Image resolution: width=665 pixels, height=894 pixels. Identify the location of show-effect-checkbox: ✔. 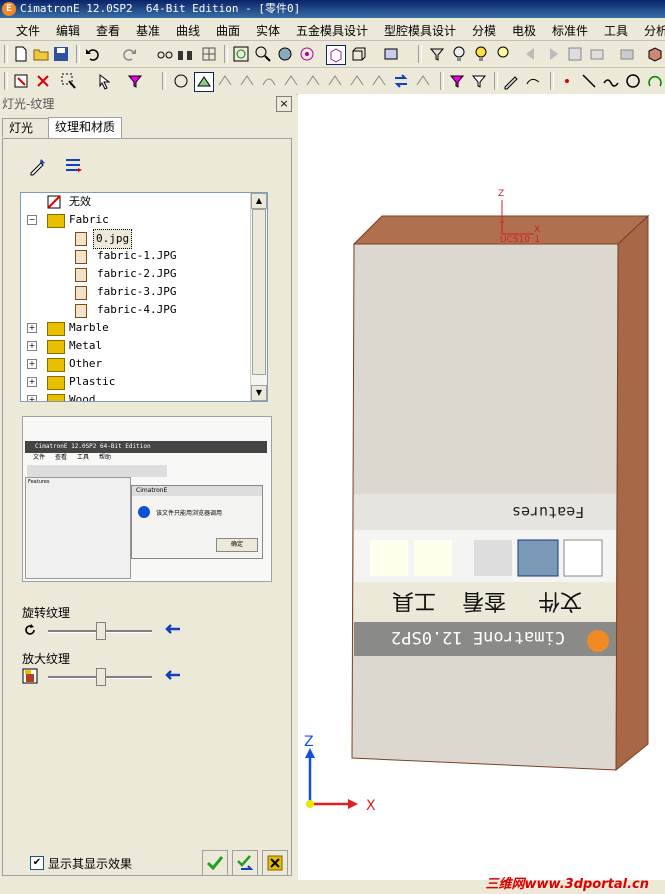
(37, 863).